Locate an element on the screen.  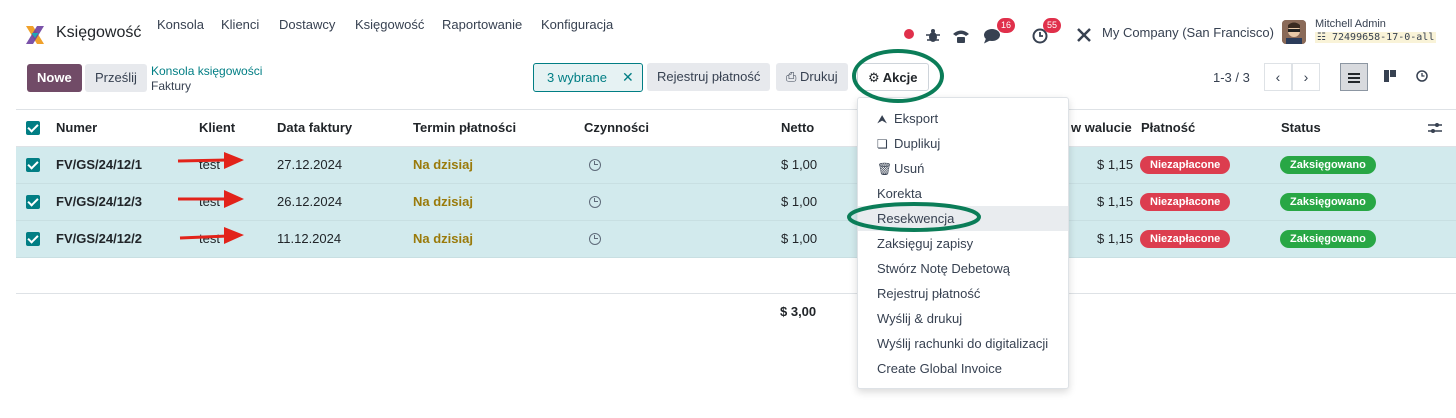
activity-view-button is located at coordinates (1422, 77).